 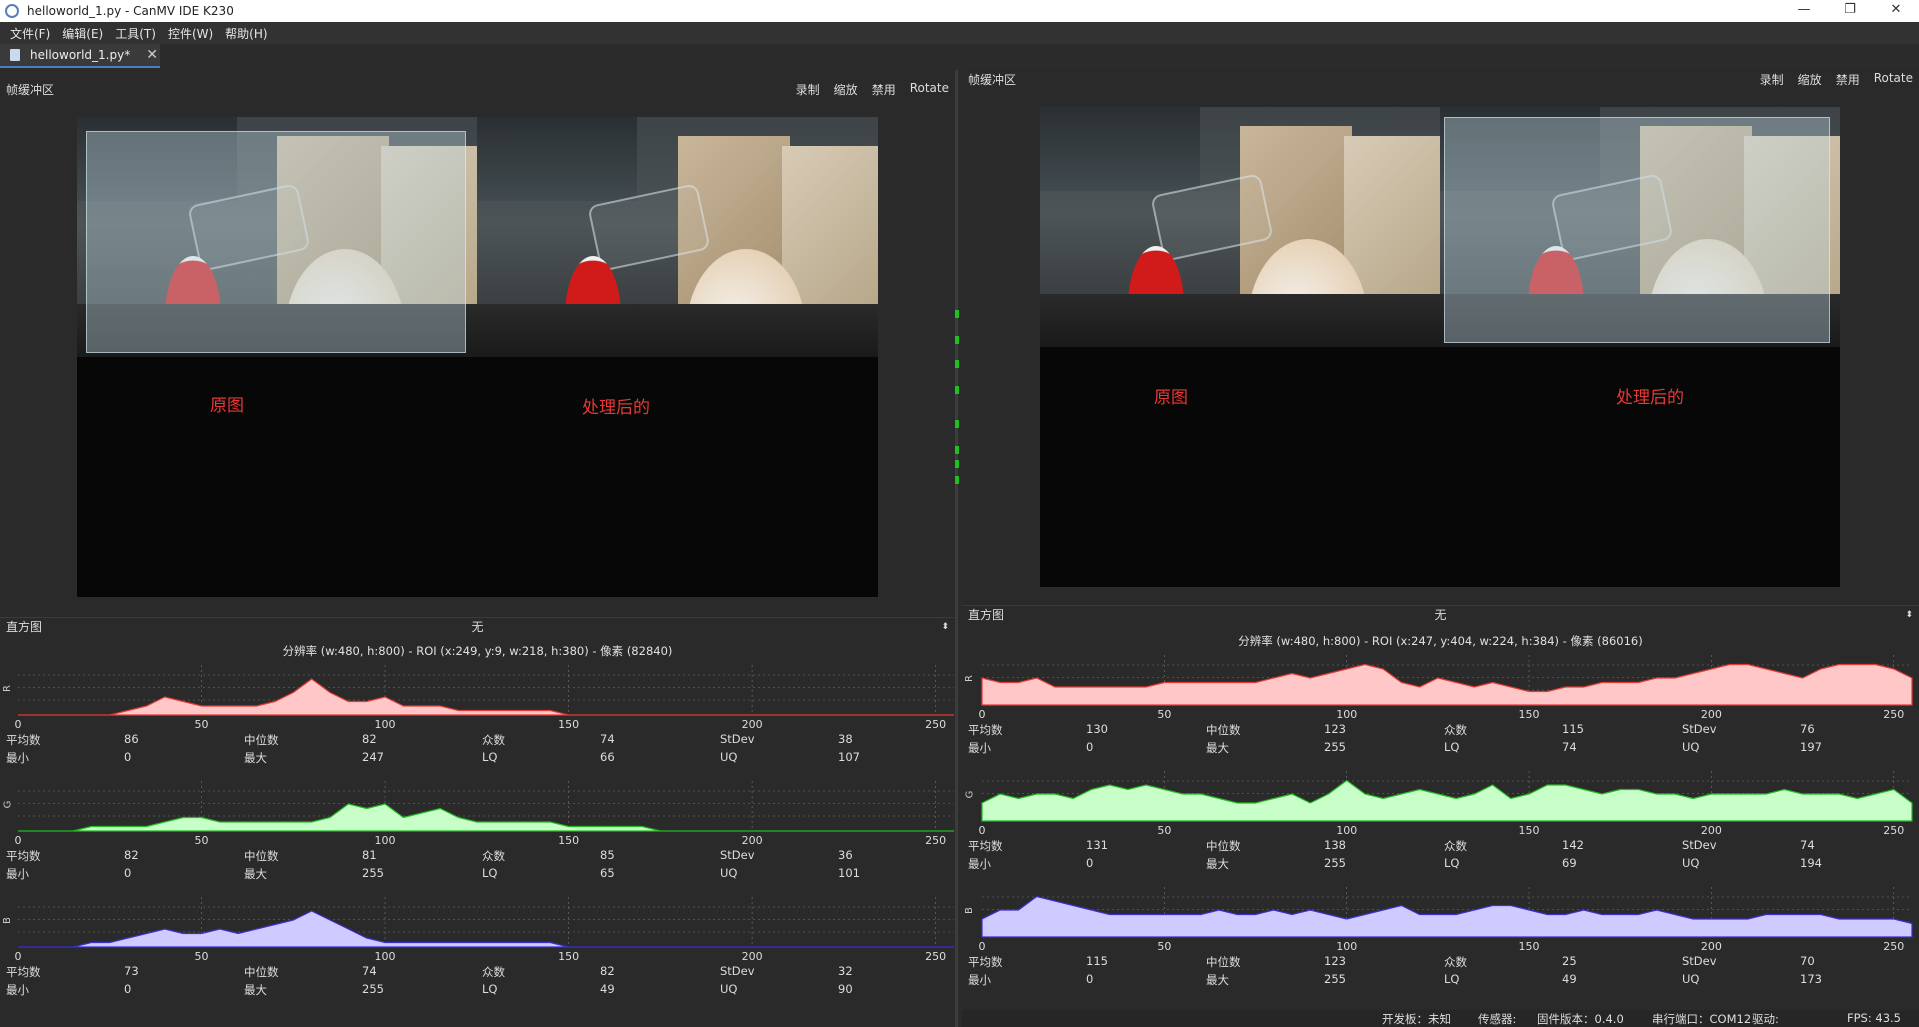 What do you see at coordinates (82, 33) in the screenshot?
I see `menu-edit: 编辑(E)` at bounding box center [82, 33].